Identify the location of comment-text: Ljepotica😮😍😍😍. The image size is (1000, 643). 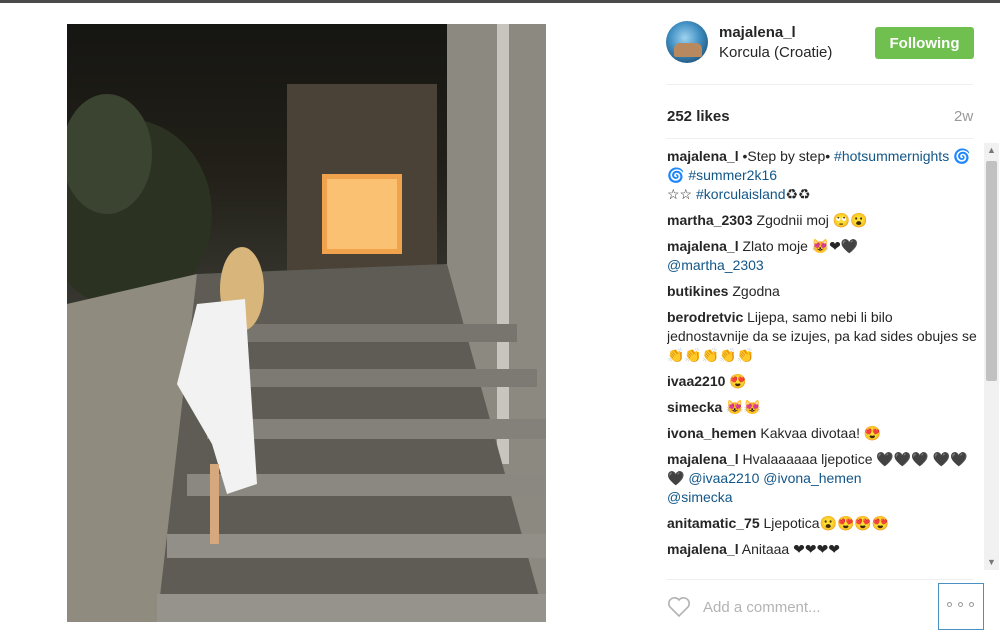
(826, 523).